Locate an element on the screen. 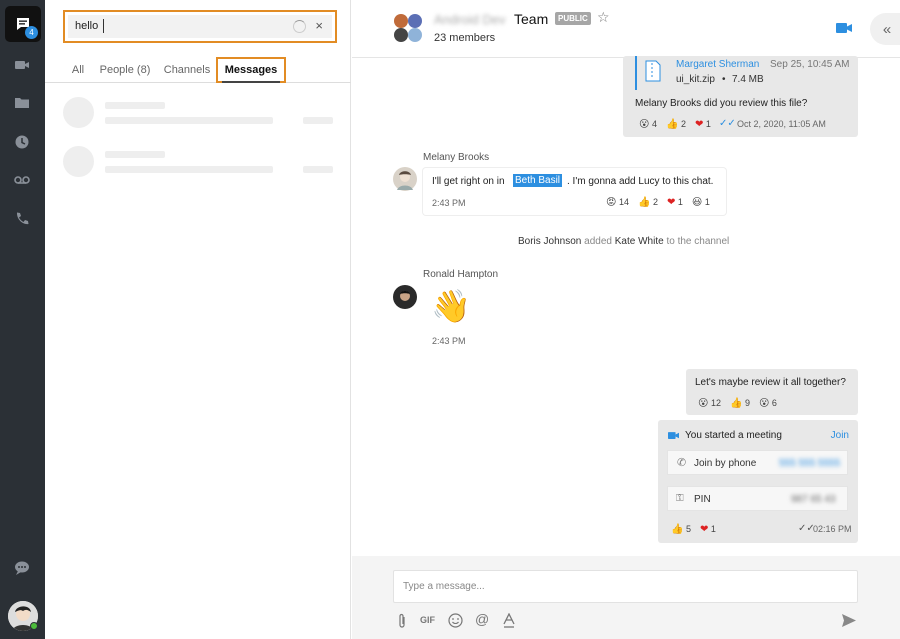 This screenshot has width=900, height=639. quote-bar is located at coordinates (636, 73).